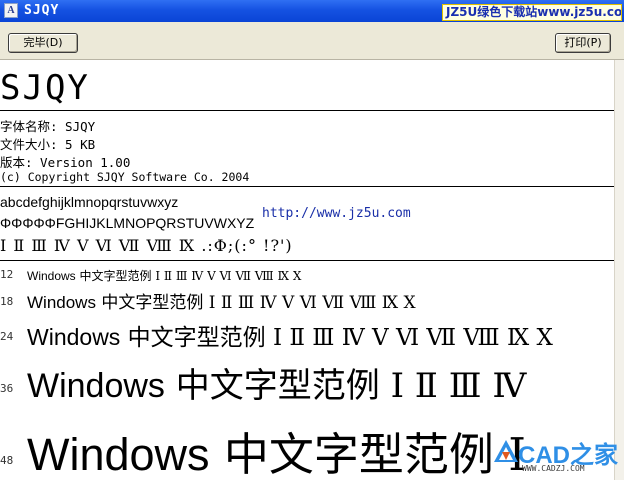  Describe the element at coordinates (7, 336) in the screenshot. I see `size-label: 24` at that location.